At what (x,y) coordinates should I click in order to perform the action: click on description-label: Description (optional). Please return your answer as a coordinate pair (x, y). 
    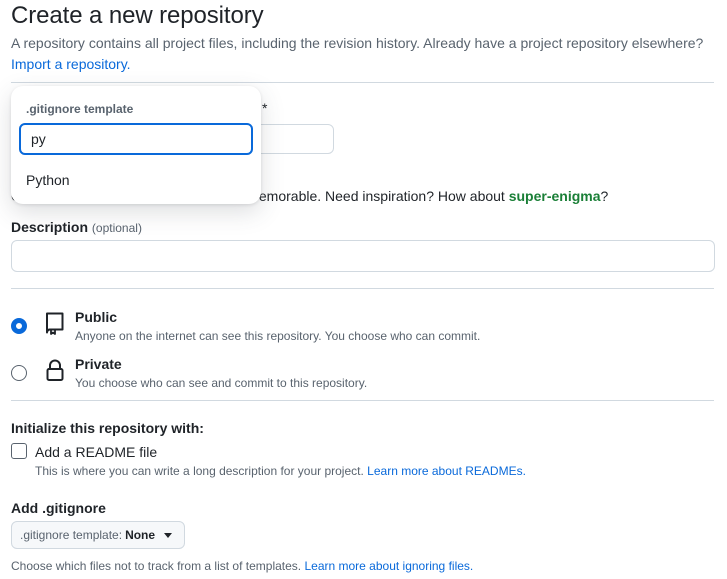
    Looking at the image, I should click on (76, 227).